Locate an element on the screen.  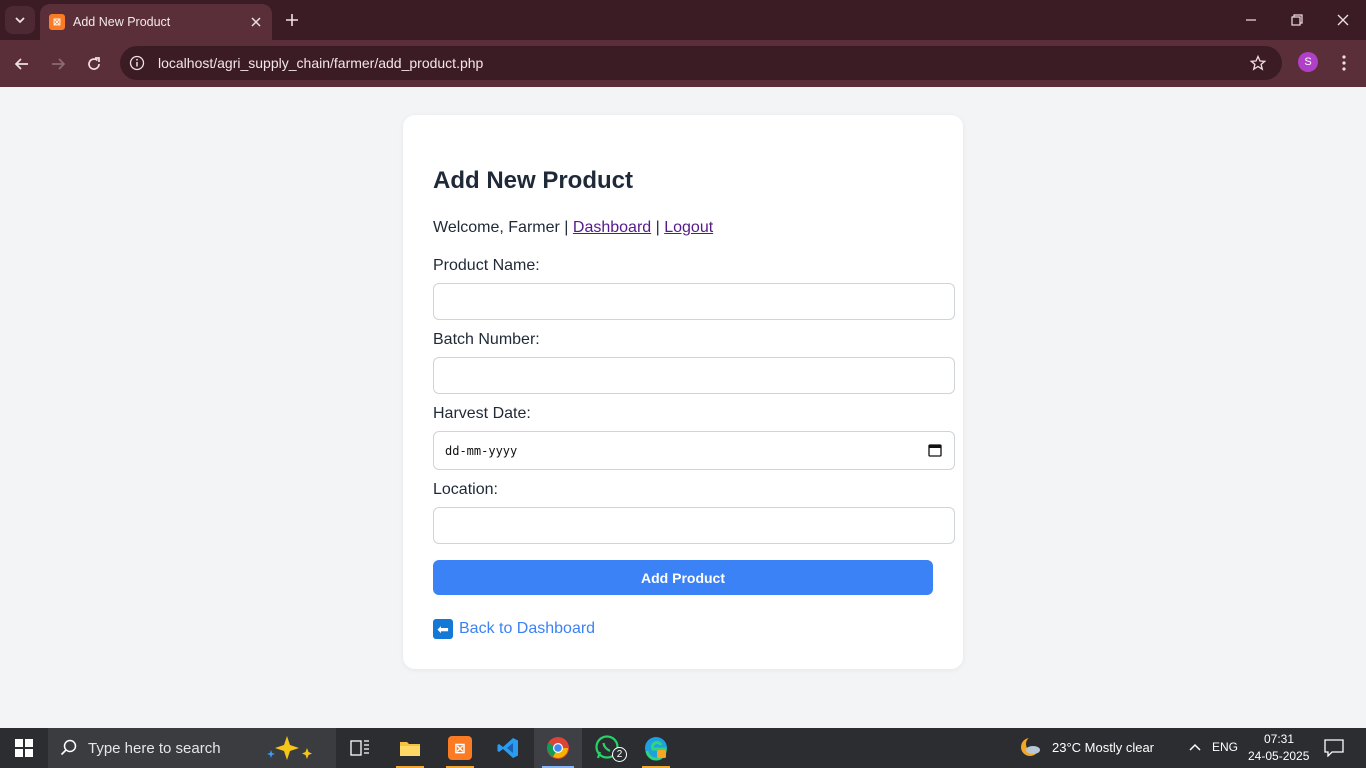
task-view-icon is located at coordinates (360, 748).